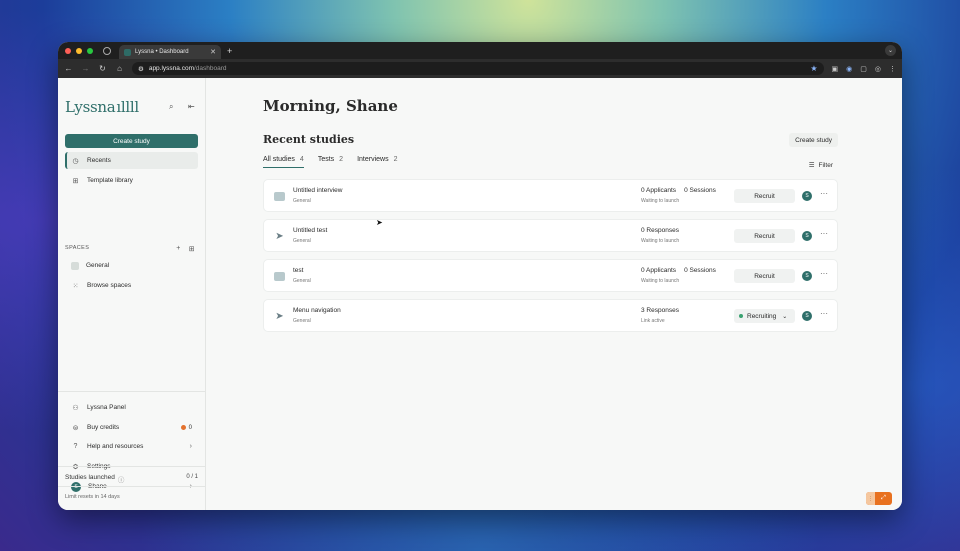 The image size is (960, 551). Describe the element at coordinates (310, 230) in the screenshot. I see `study-name: Untitled test` at that location.